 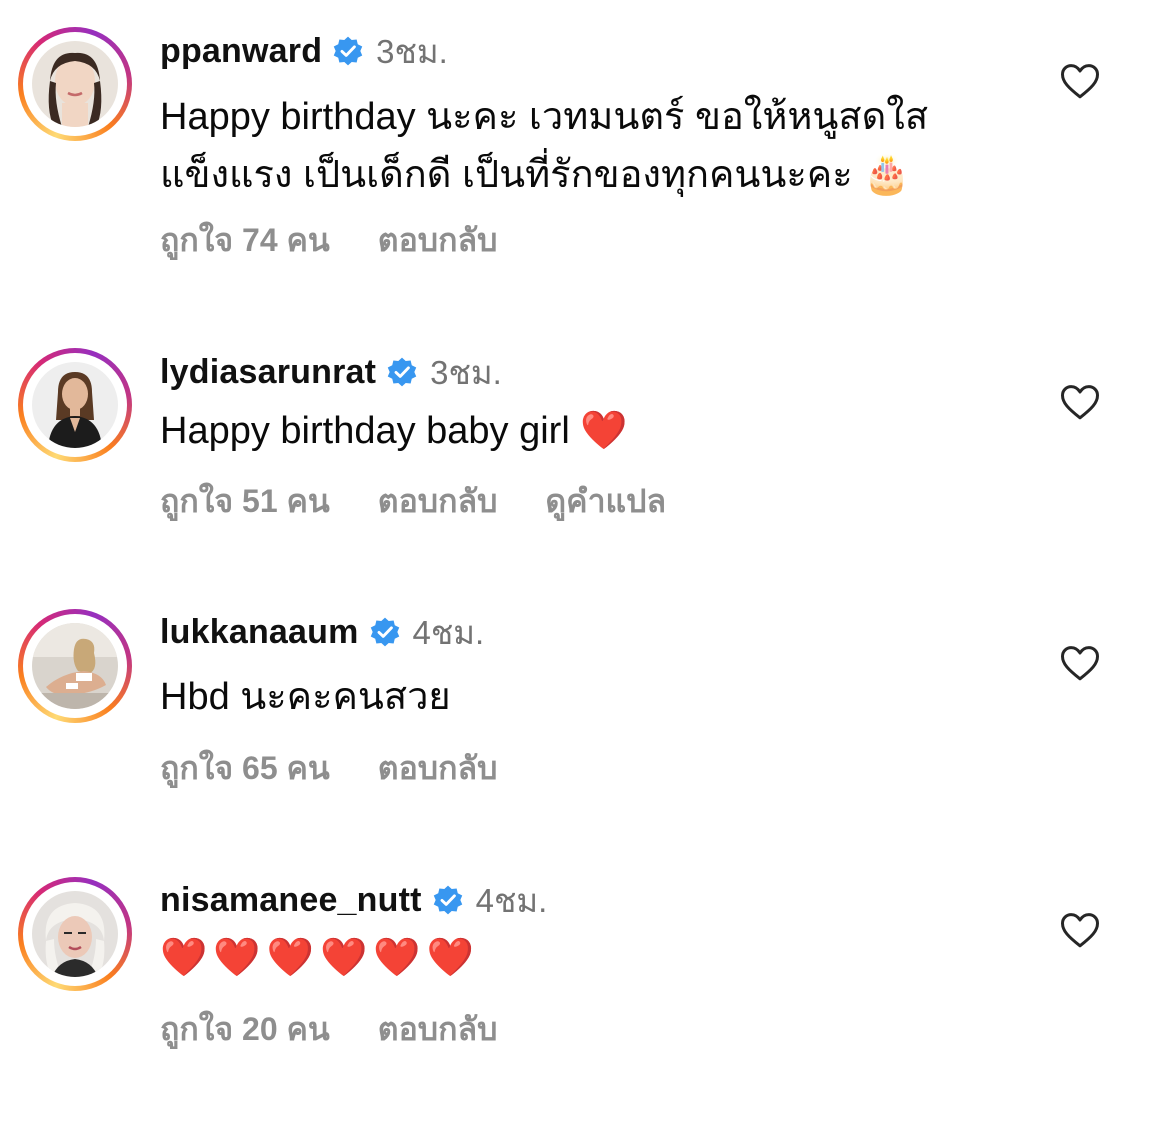 What do you see at coordinates (245, 501) in the screenshot?
I see `likes-count: ถูกใจ 51 คน` at bounding box center [245, 501].